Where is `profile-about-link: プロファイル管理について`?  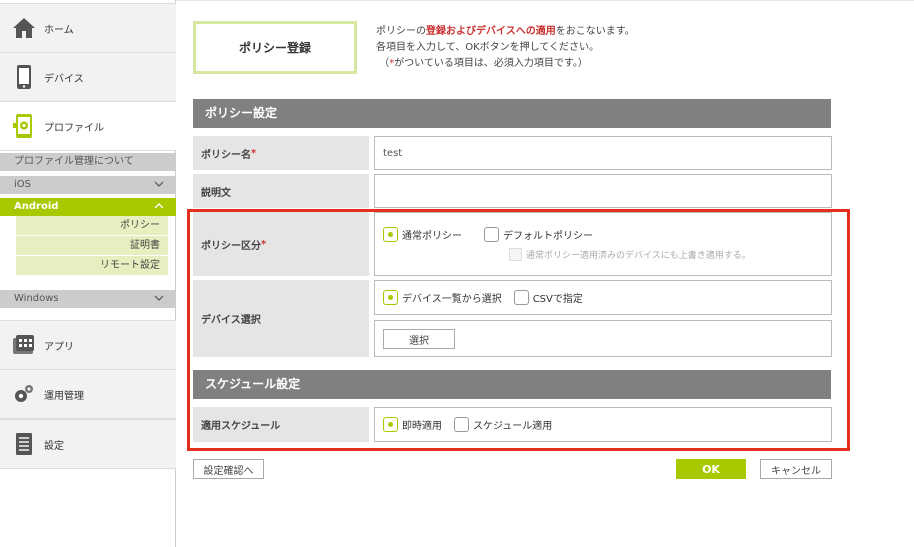
profile-about-link: プロファイル管理について is located at coordinates (88, 162).